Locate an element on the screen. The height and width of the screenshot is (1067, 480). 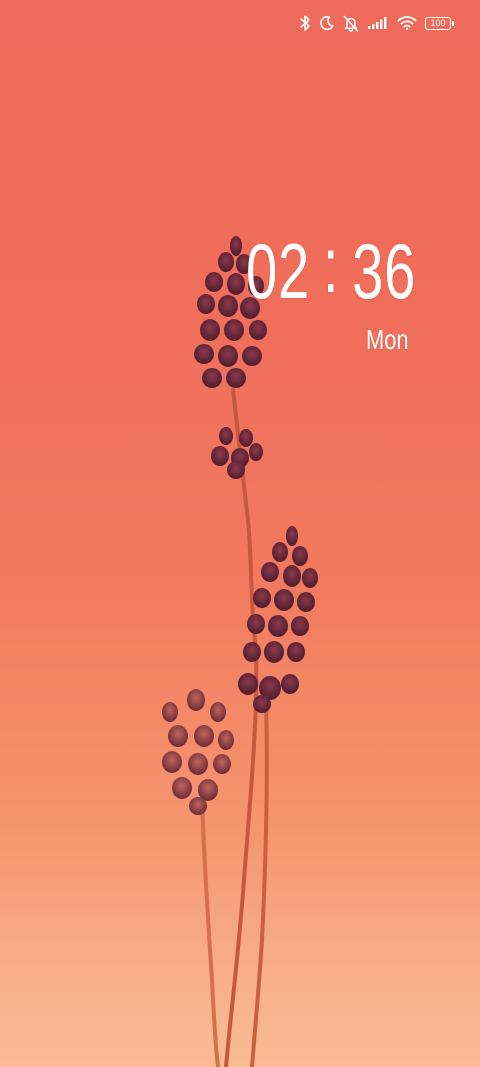
signal-icon is located at coordinates (378, 23).